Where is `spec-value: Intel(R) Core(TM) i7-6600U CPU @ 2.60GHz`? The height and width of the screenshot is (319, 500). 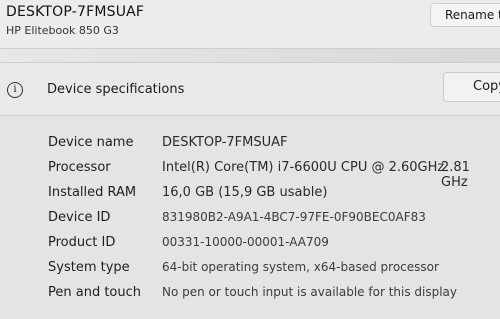 spec-value: Intel(R) Core(TM) i7-6600U CPU @ 2.60GHz is located at coordinates (303, 167).